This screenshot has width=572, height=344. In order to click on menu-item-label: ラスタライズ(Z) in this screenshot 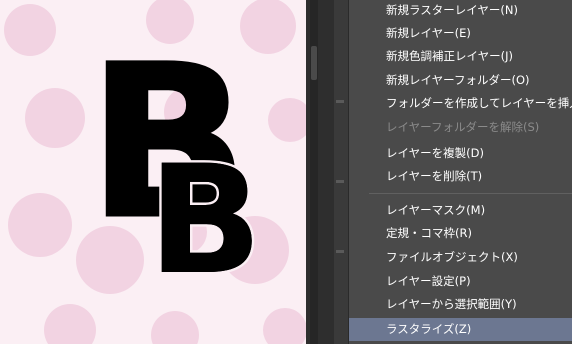, I will do `click(429, 329)`.